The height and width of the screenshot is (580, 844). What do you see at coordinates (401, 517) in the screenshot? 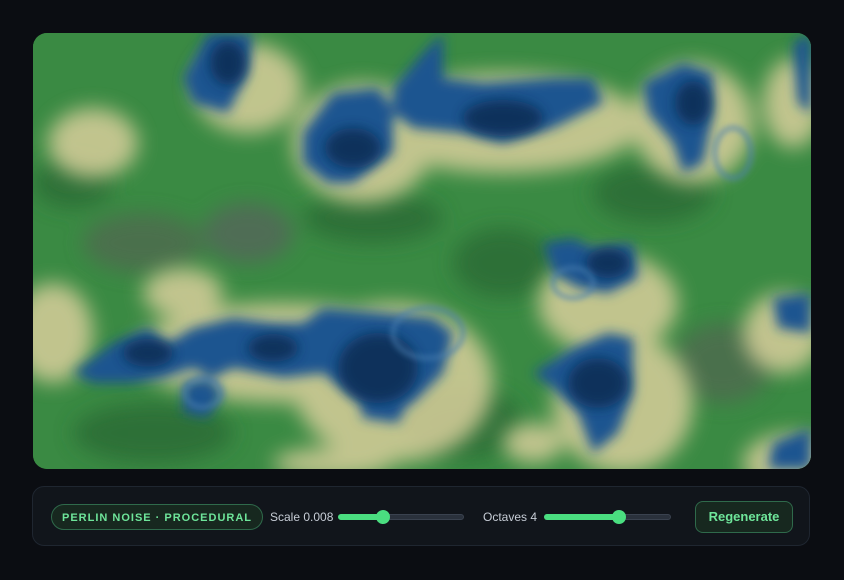
I see `scale-slider` at bounding box center [401, 517].